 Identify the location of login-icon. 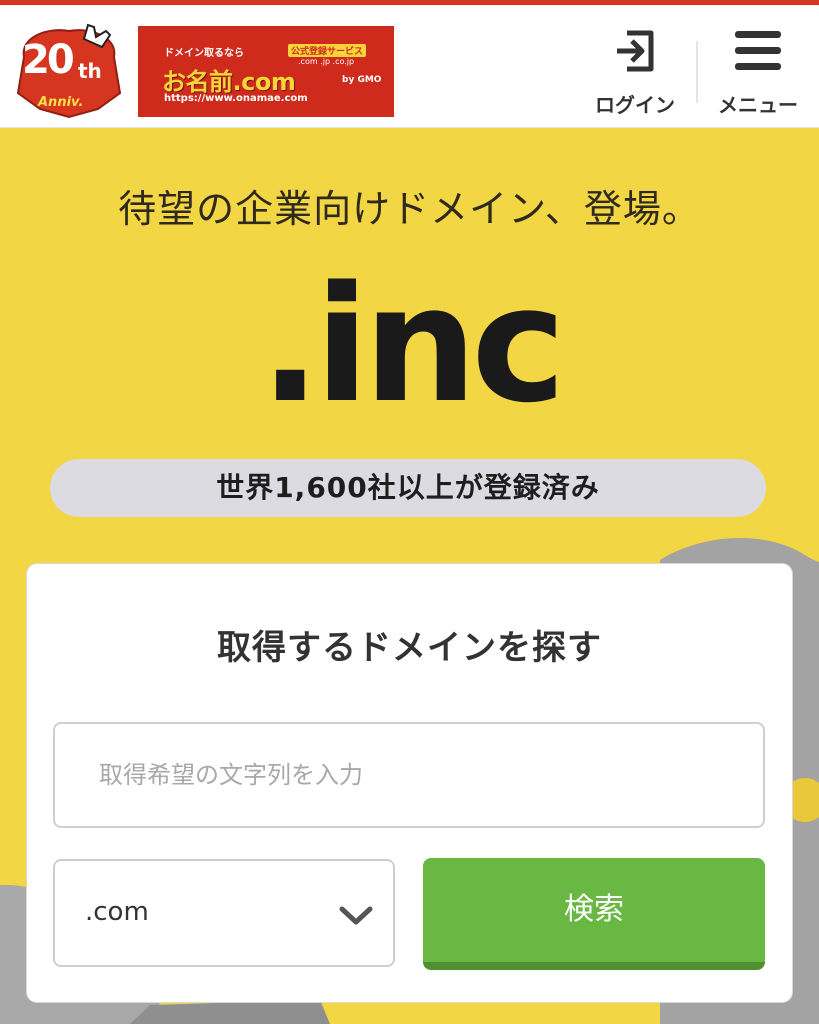
(635, 51).